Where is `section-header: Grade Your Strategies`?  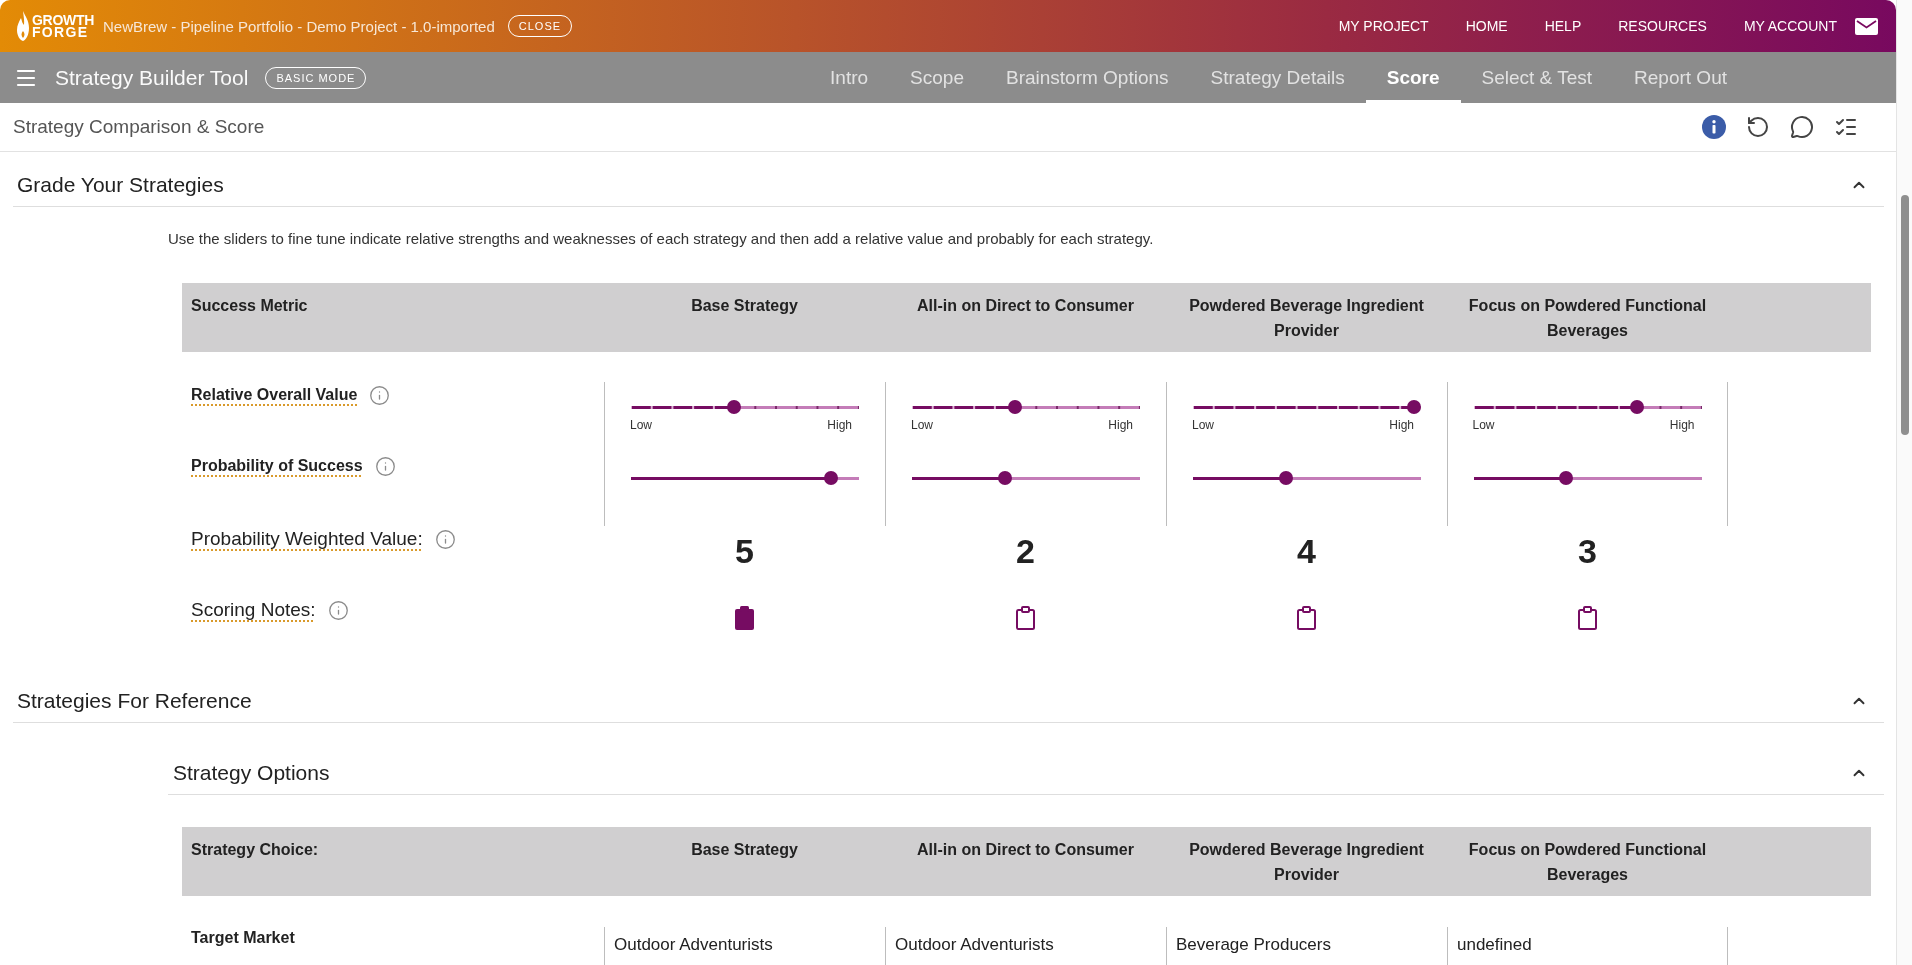
section-header: Grade Your Strategies is located at coordinates (948, 185).